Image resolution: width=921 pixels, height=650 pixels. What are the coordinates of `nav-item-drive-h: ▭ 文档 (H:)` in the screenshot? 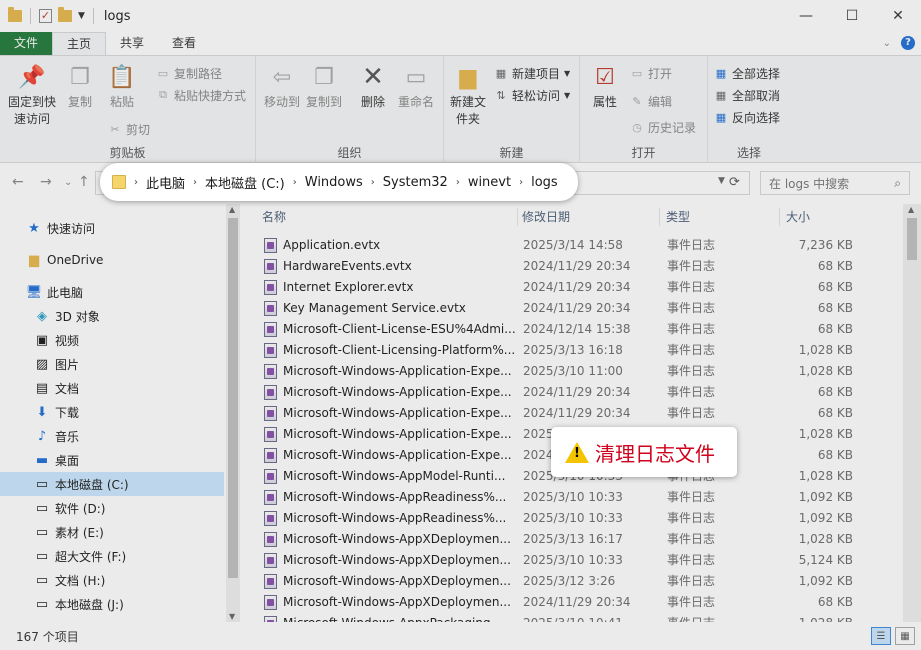 It's located at (112, 580).